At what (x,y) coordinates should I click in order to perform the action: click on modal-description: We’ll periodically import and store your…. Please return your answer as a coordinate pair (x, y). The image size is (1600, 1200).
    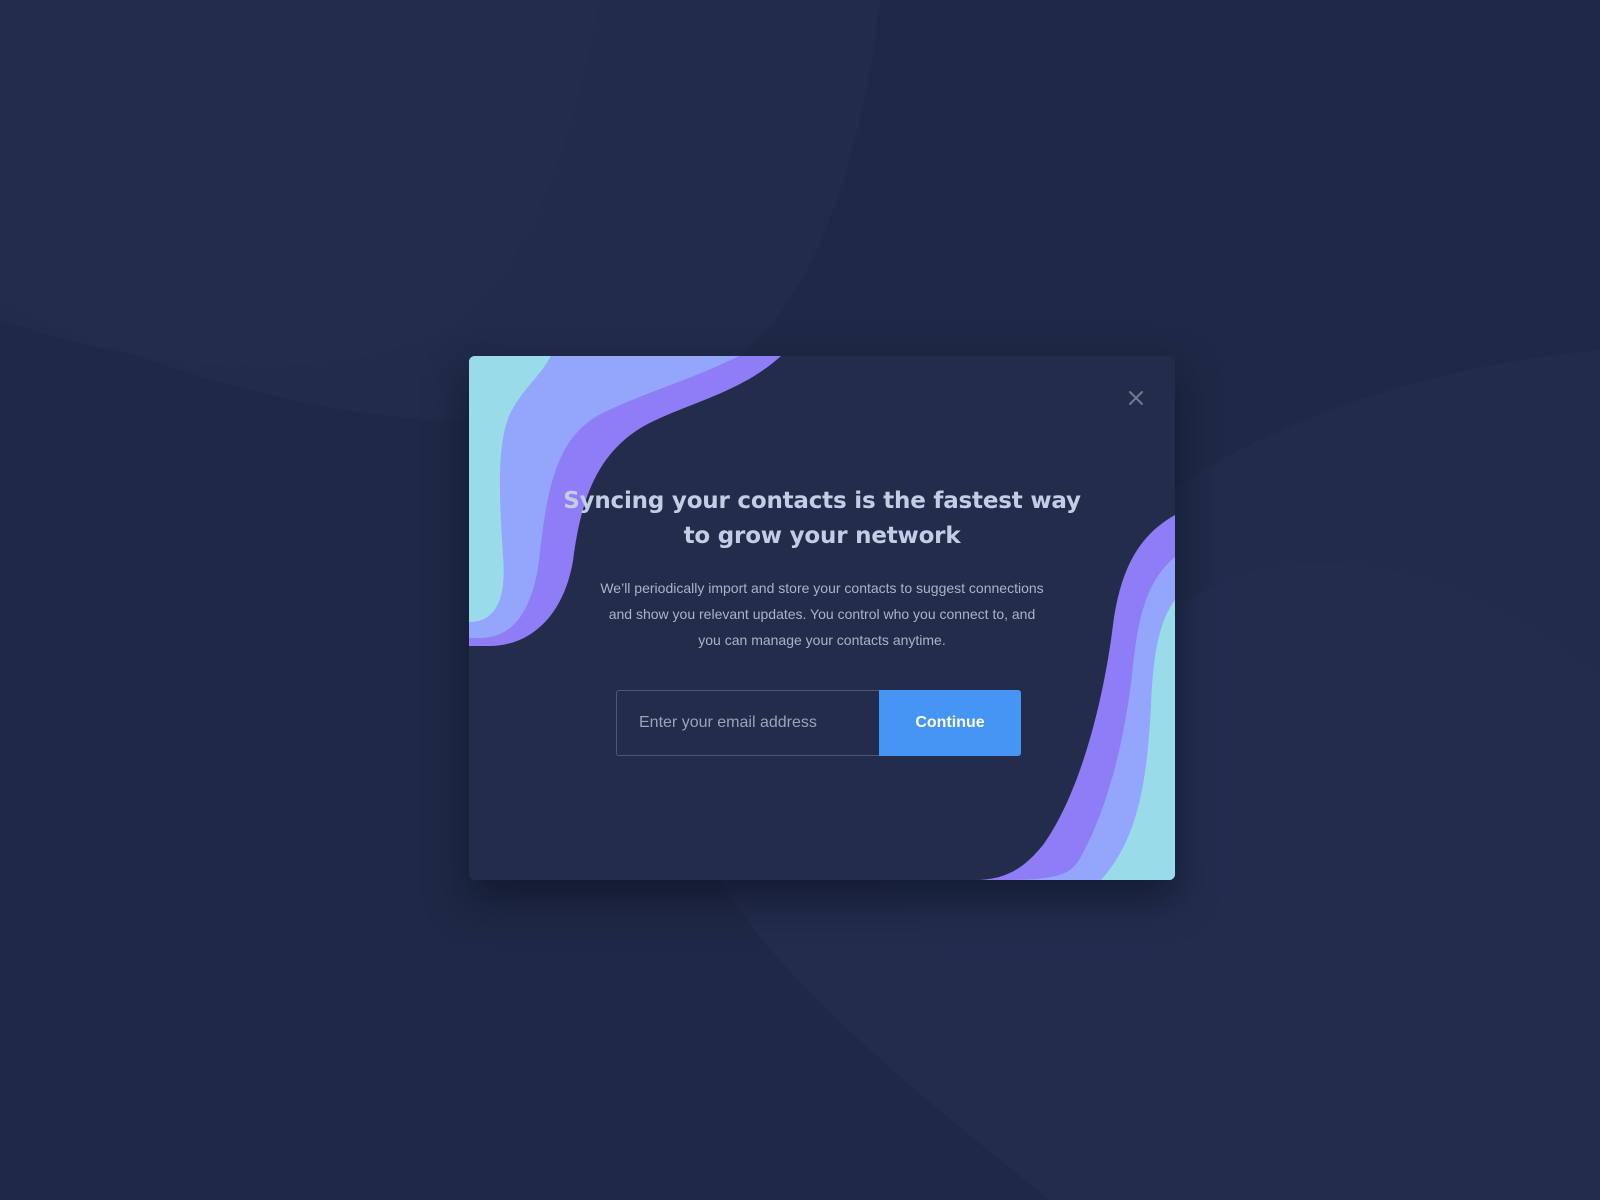
    Looking at the image, I should click on (822, 614).